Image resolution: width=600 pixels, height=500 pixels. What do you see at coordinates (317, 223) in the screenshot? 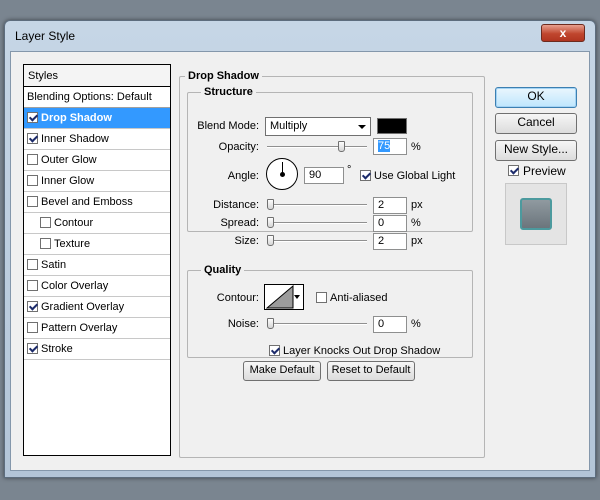
I see `spread-slider-track` at bounding box center [317, 223].